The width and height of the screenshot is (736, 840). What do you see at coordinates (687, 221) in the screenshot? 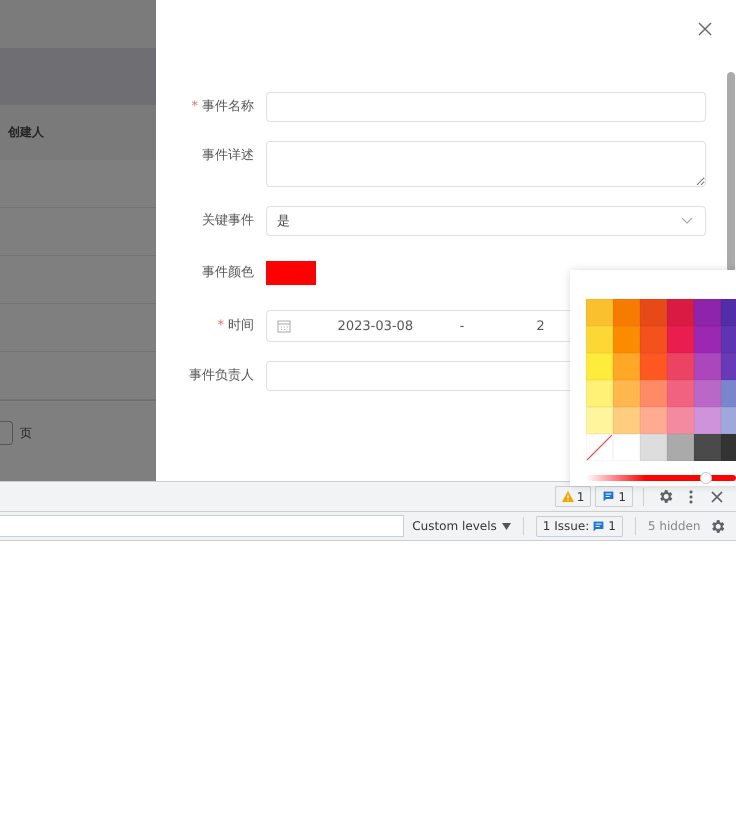
I see `chevron-down-icon` at bounding box center [687, 221].